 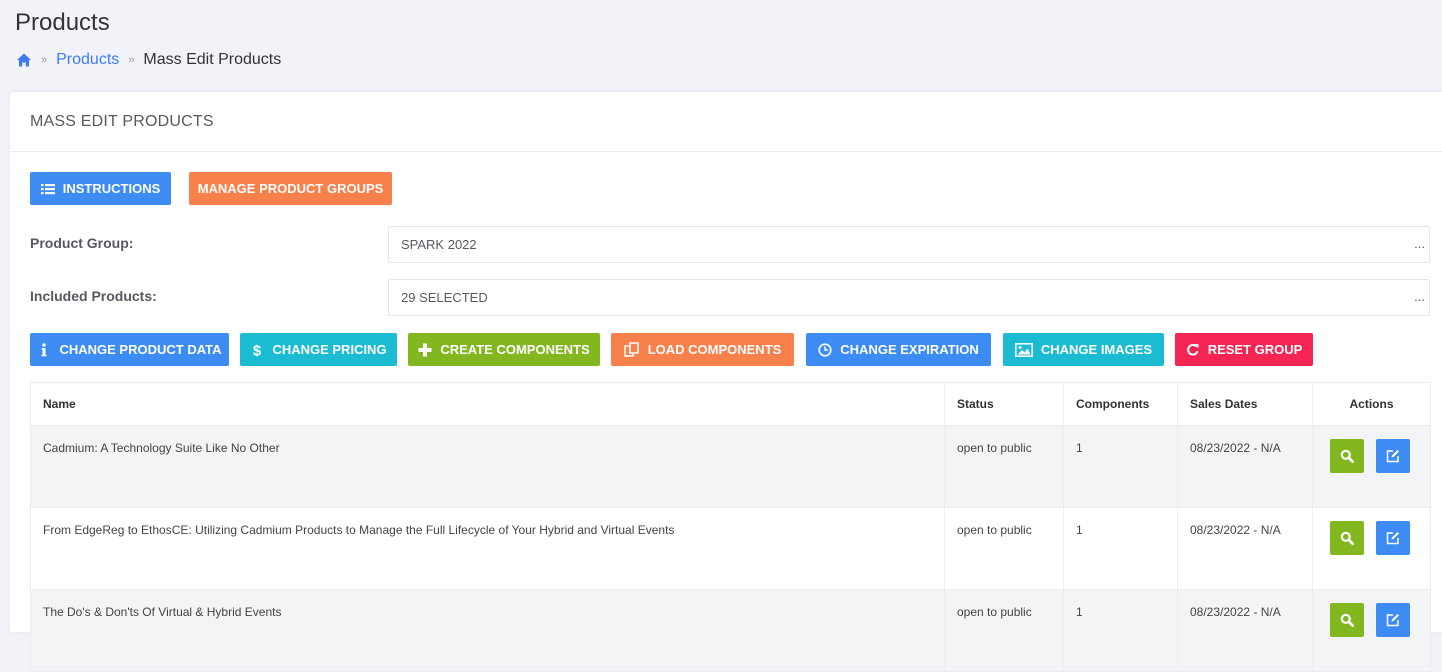 I want to click on change-expiration-button: CHANGE EXPIRATION, so click(x=898, y=349).